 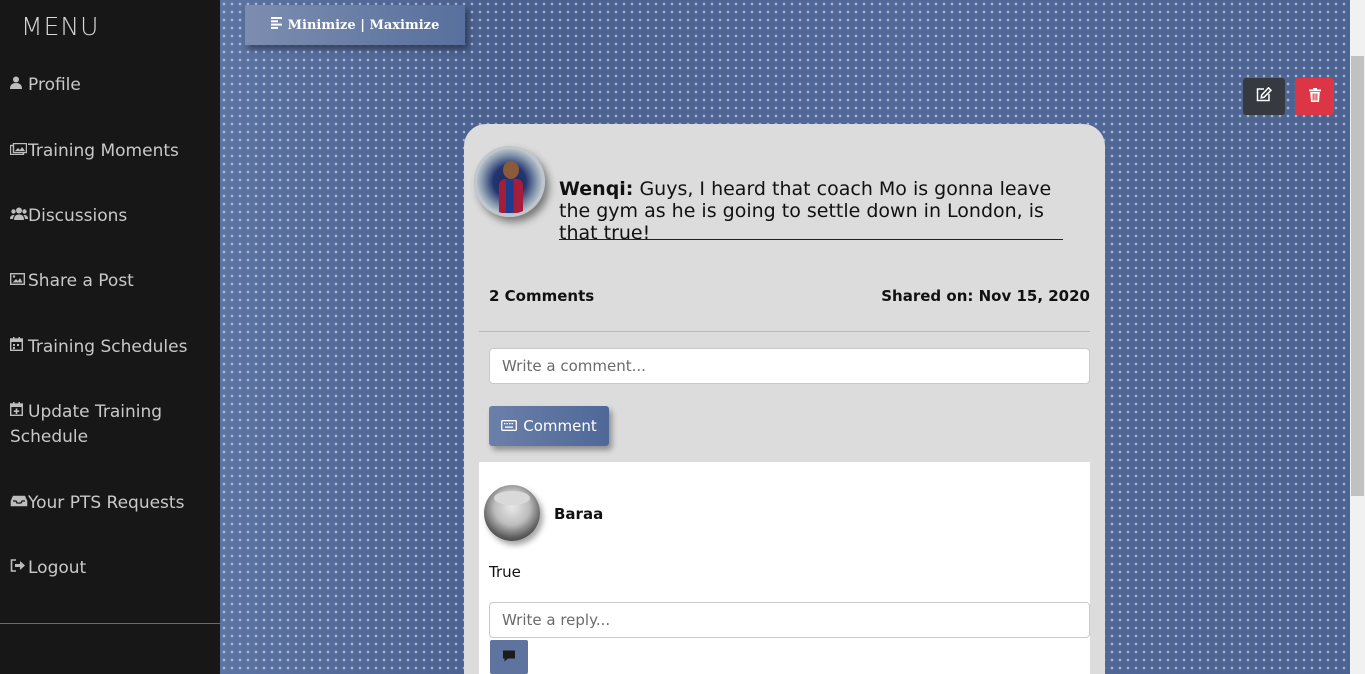 What do you see at coordinates (86, 424) in the screenshot?
I see `sidebar-item-label: Update Training Schedule` at bounding box center [86, 424].